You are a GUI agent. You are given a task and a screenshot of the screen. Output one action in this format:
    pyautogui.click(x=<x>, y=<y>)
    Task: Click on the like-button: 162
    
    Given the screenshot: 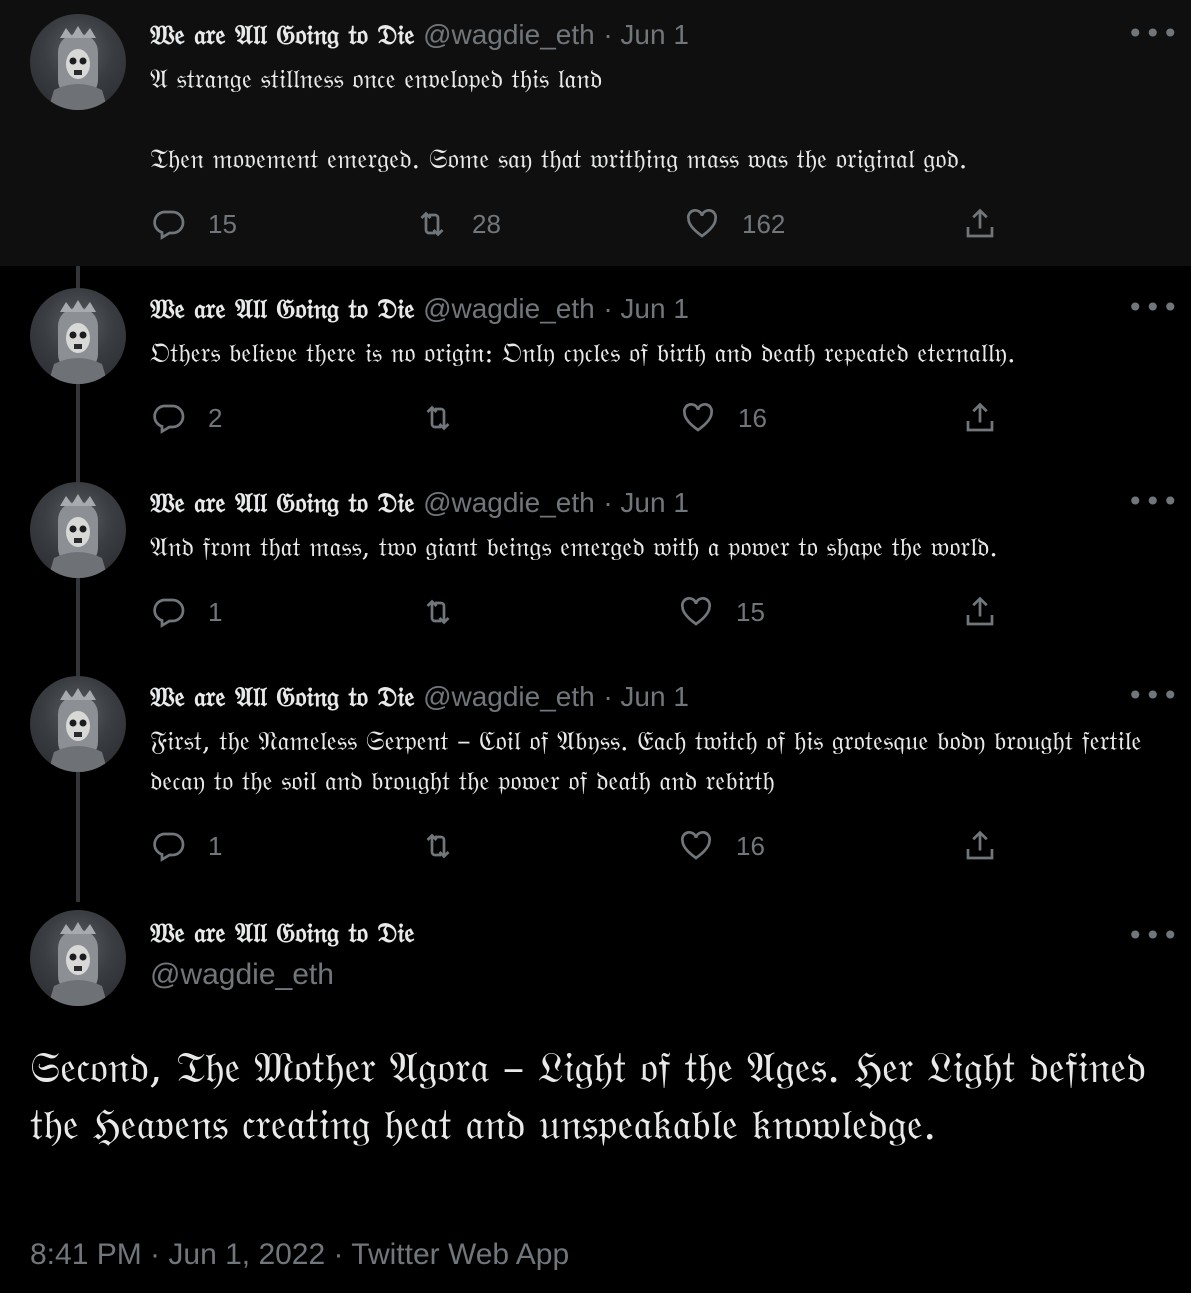 What is the action you would take?
    pyautogui.click(x=734, y=224)
    